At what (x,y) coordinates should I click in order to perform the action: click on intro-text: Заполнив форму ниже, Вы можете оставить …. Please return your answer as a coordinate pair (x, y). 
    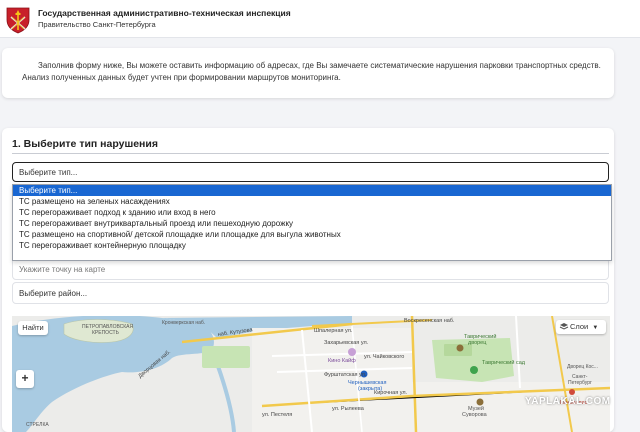
    Looking at the image, I should click on (311, 71).